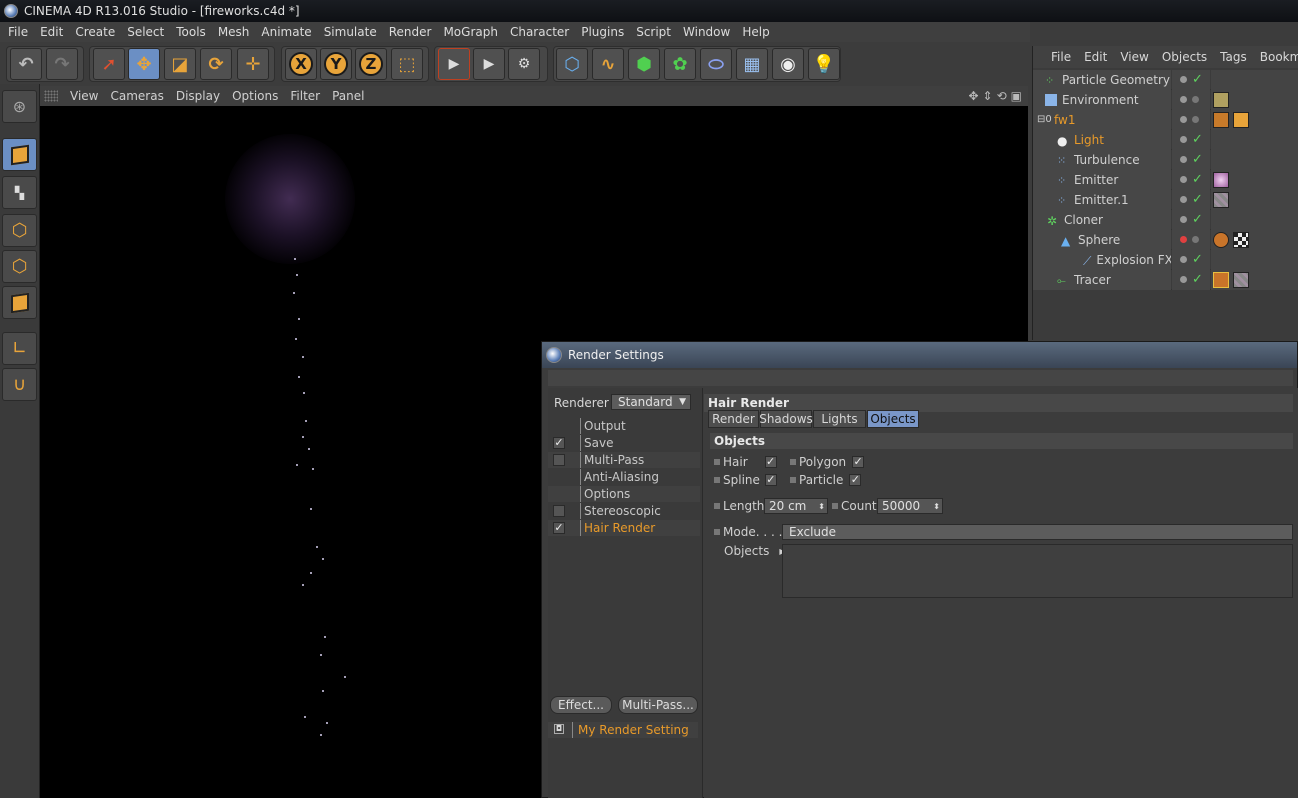  Describe the element at coordinates (336, 64) in the screenshot. I see `y-axis-lock-button: Y` at that location.